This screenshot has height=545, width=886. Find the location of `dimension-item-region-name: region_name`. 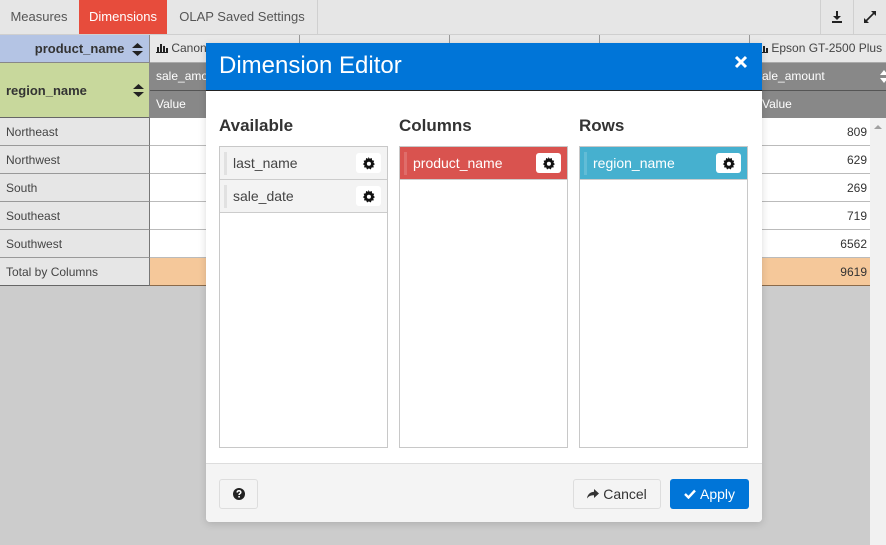

dimension-item-region-name: region_name is located at coordinates (663, 163).